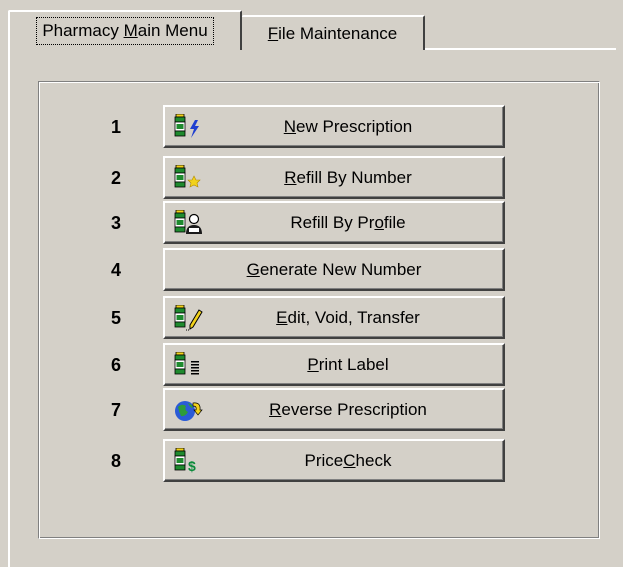 The width and height of the screenshot is (623, 567). I want to click on tab-label: File Maintenance, so click(332, 33).